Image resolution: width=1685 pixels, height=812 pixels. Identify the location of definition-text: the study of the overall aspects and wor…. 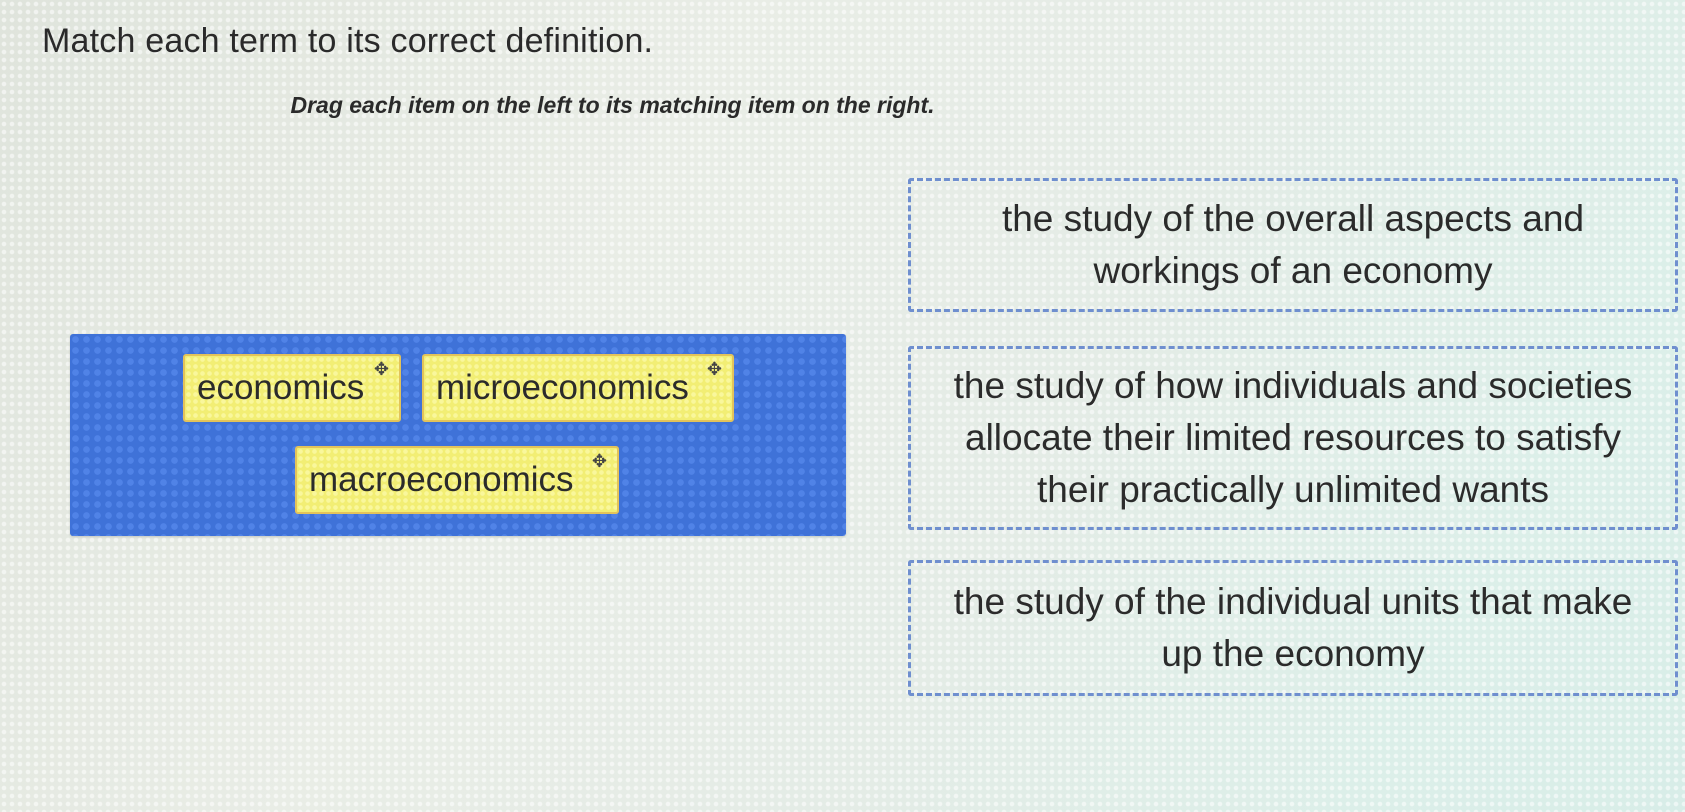
(1293, 244).